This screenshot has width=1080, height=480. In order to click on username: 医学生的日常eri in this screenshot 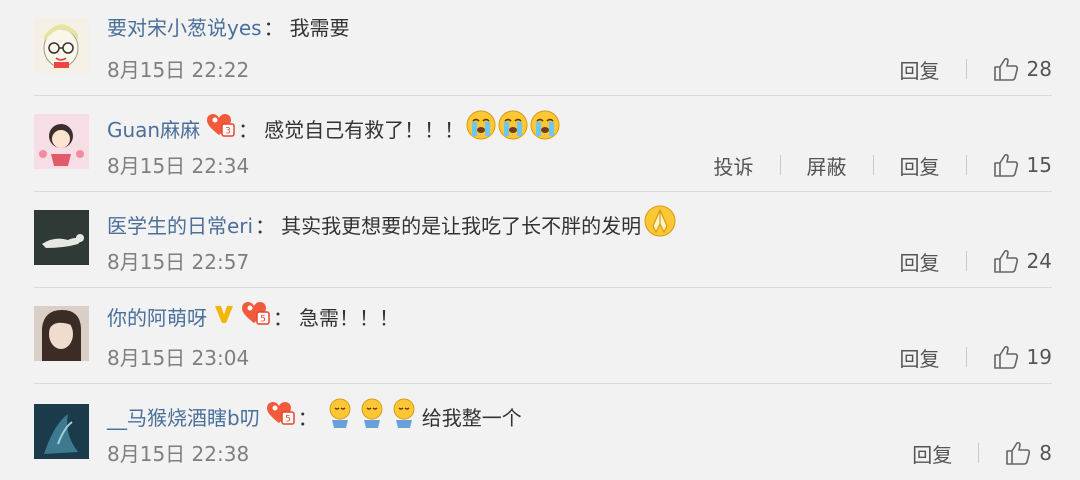, I will do `click(180, 226)`.